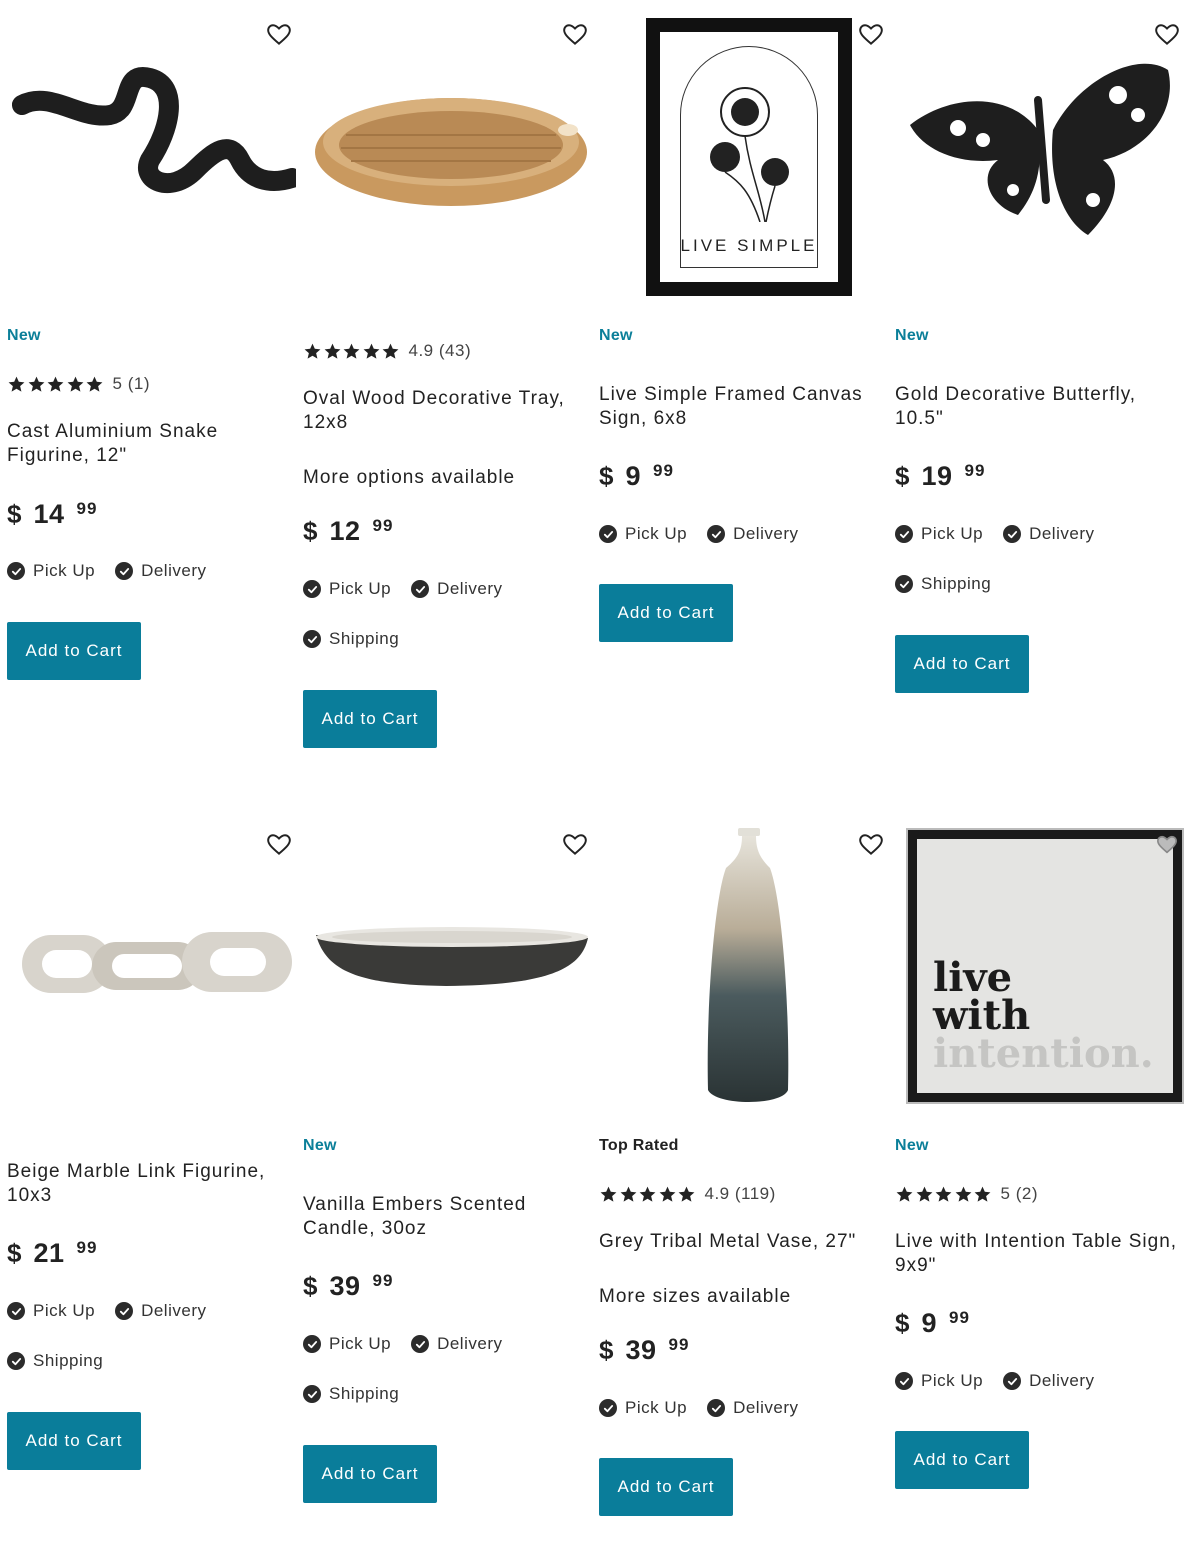 The height and width of the screenshot is (1551, 1200). What do you see at coordinates (138, 383) in the screenshot?
I see `rating-count: (1)` at bounding box center [138, 383].